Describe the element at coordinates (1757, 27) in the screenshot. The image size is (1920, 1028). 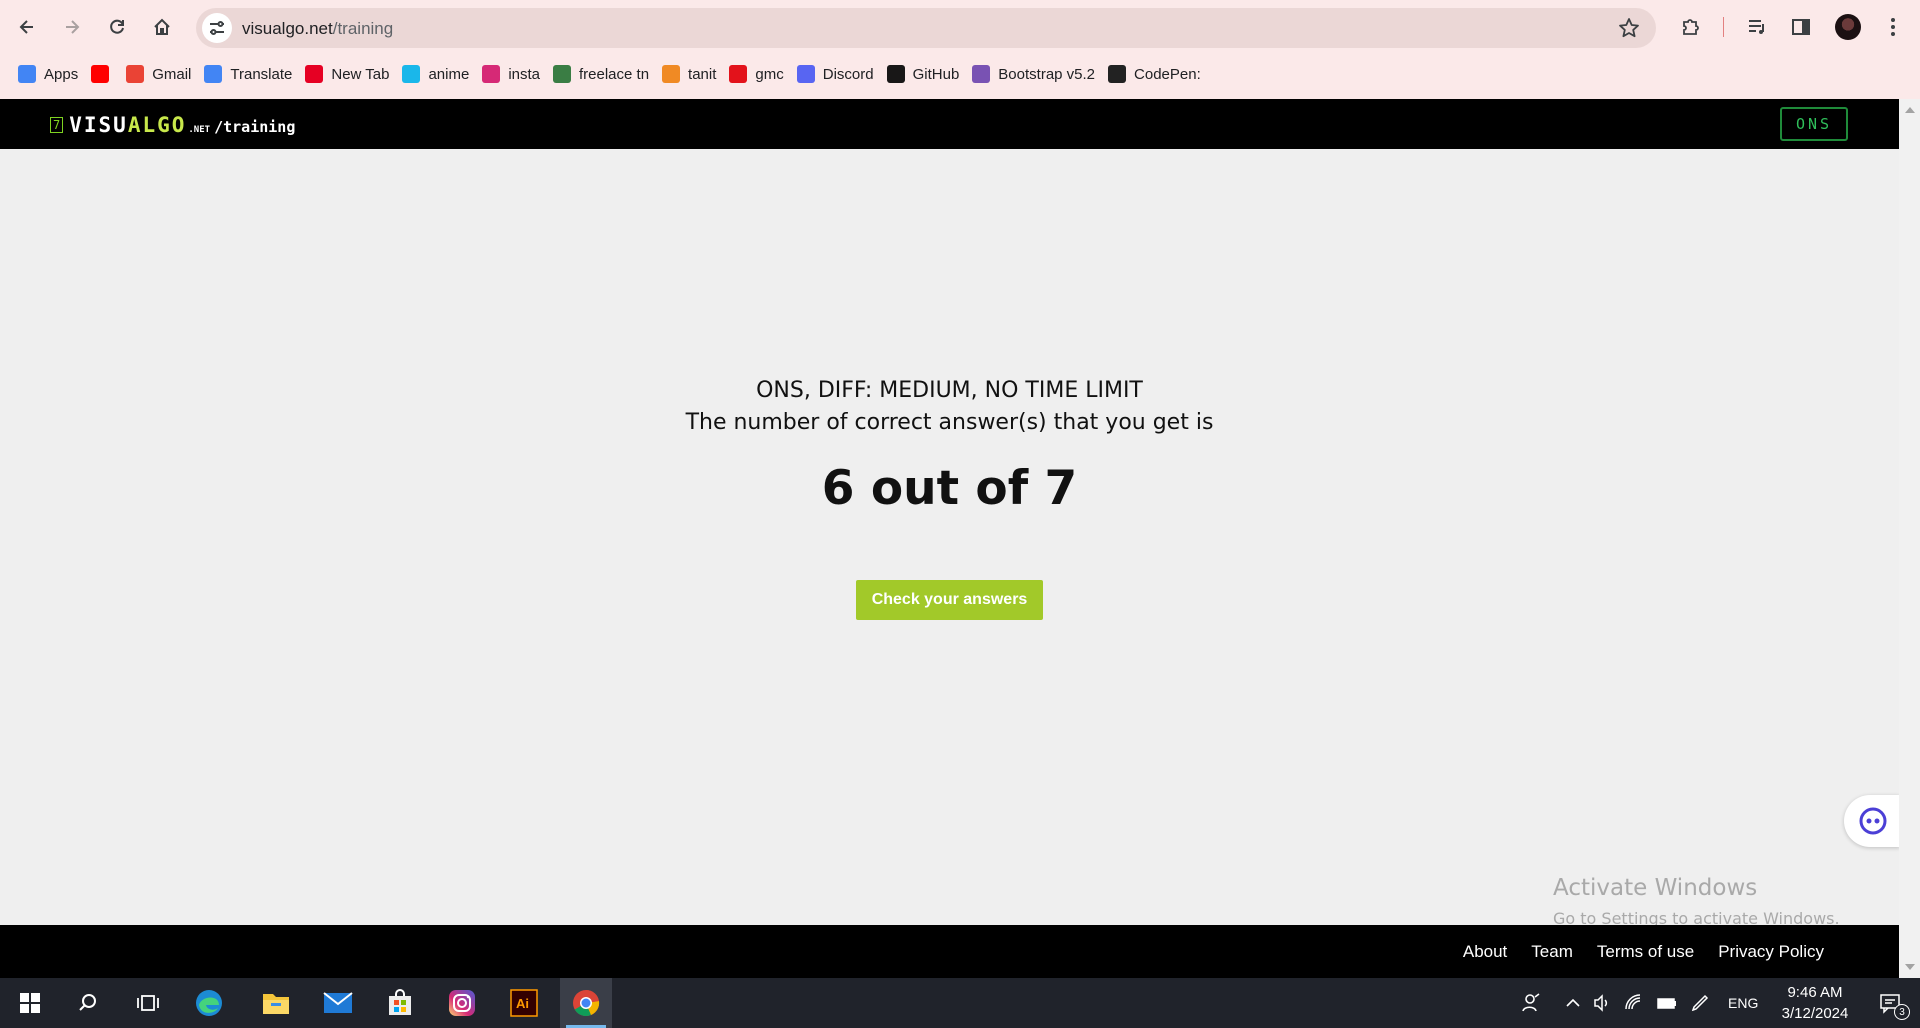
I see `media-control-button` at that location.